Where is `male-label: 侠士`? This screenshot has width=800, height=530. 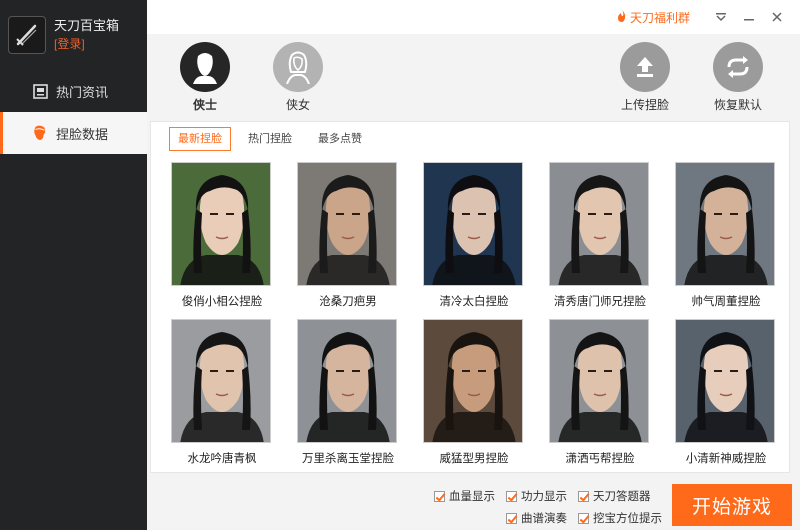
male-label: 侠士 is located at coordinates (204, 105).